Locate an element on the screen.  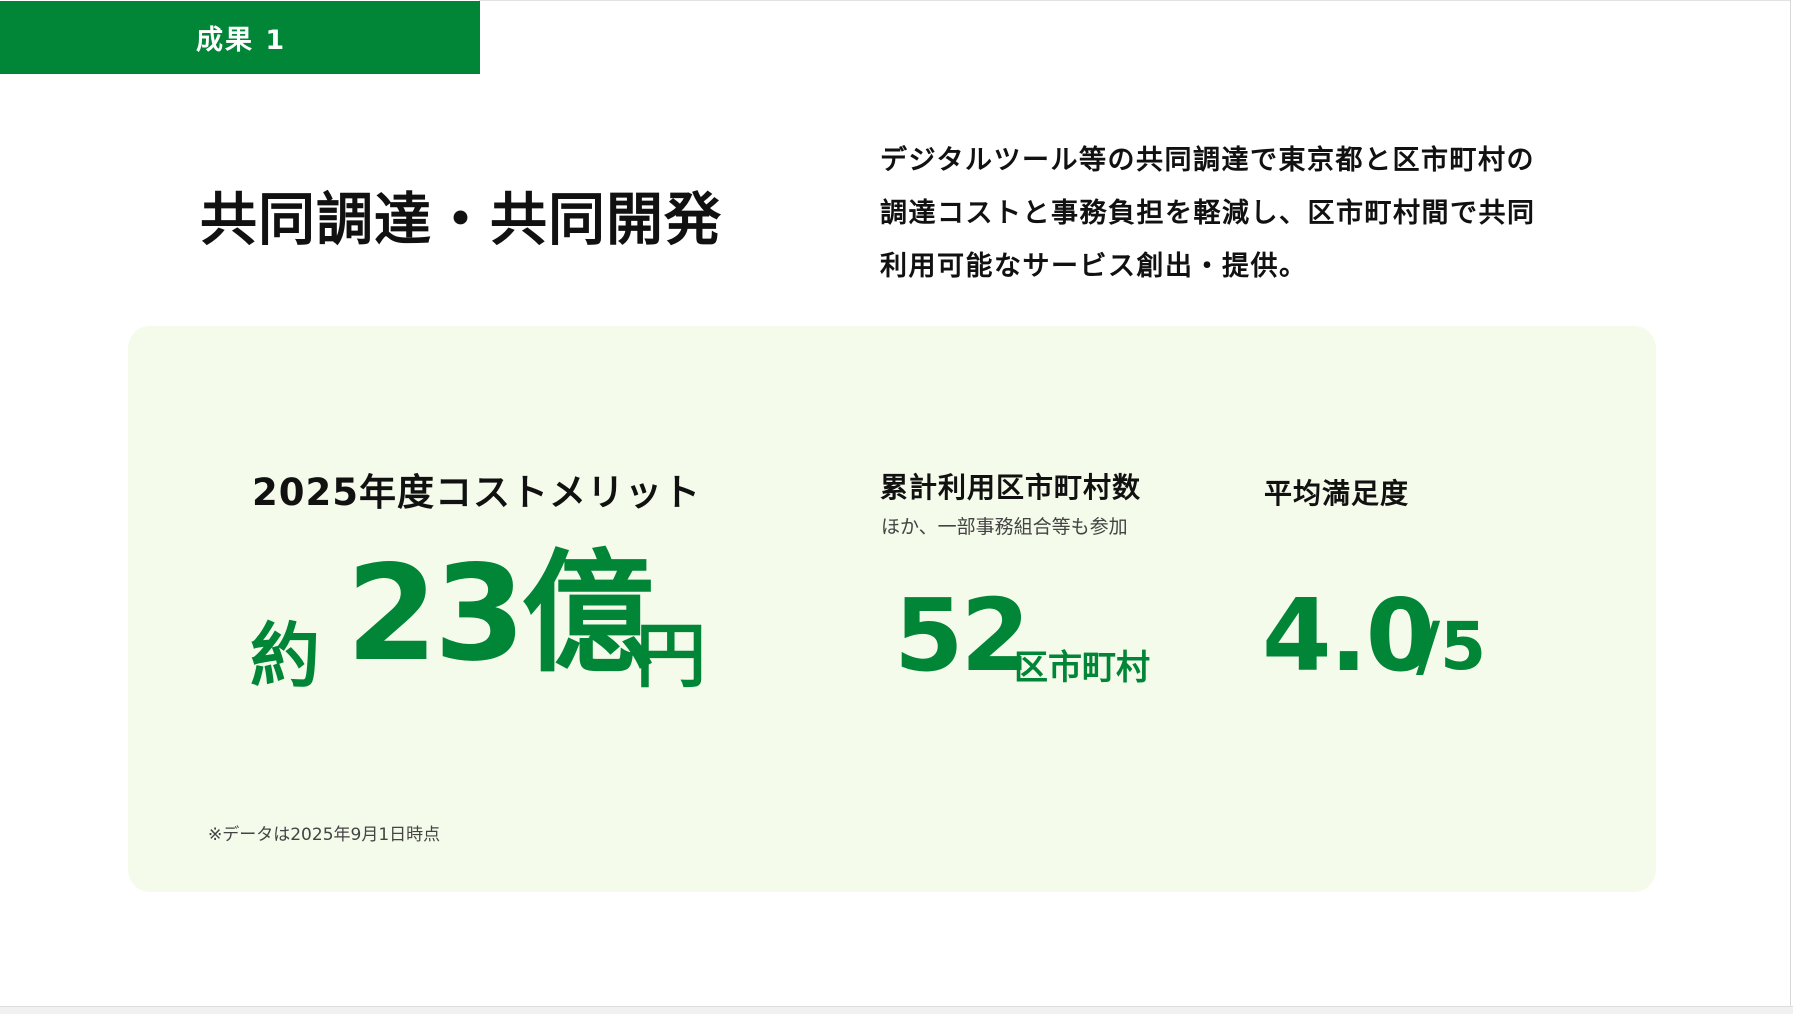
cost-merit-unit: 円 is located at coordinates (671, 656).